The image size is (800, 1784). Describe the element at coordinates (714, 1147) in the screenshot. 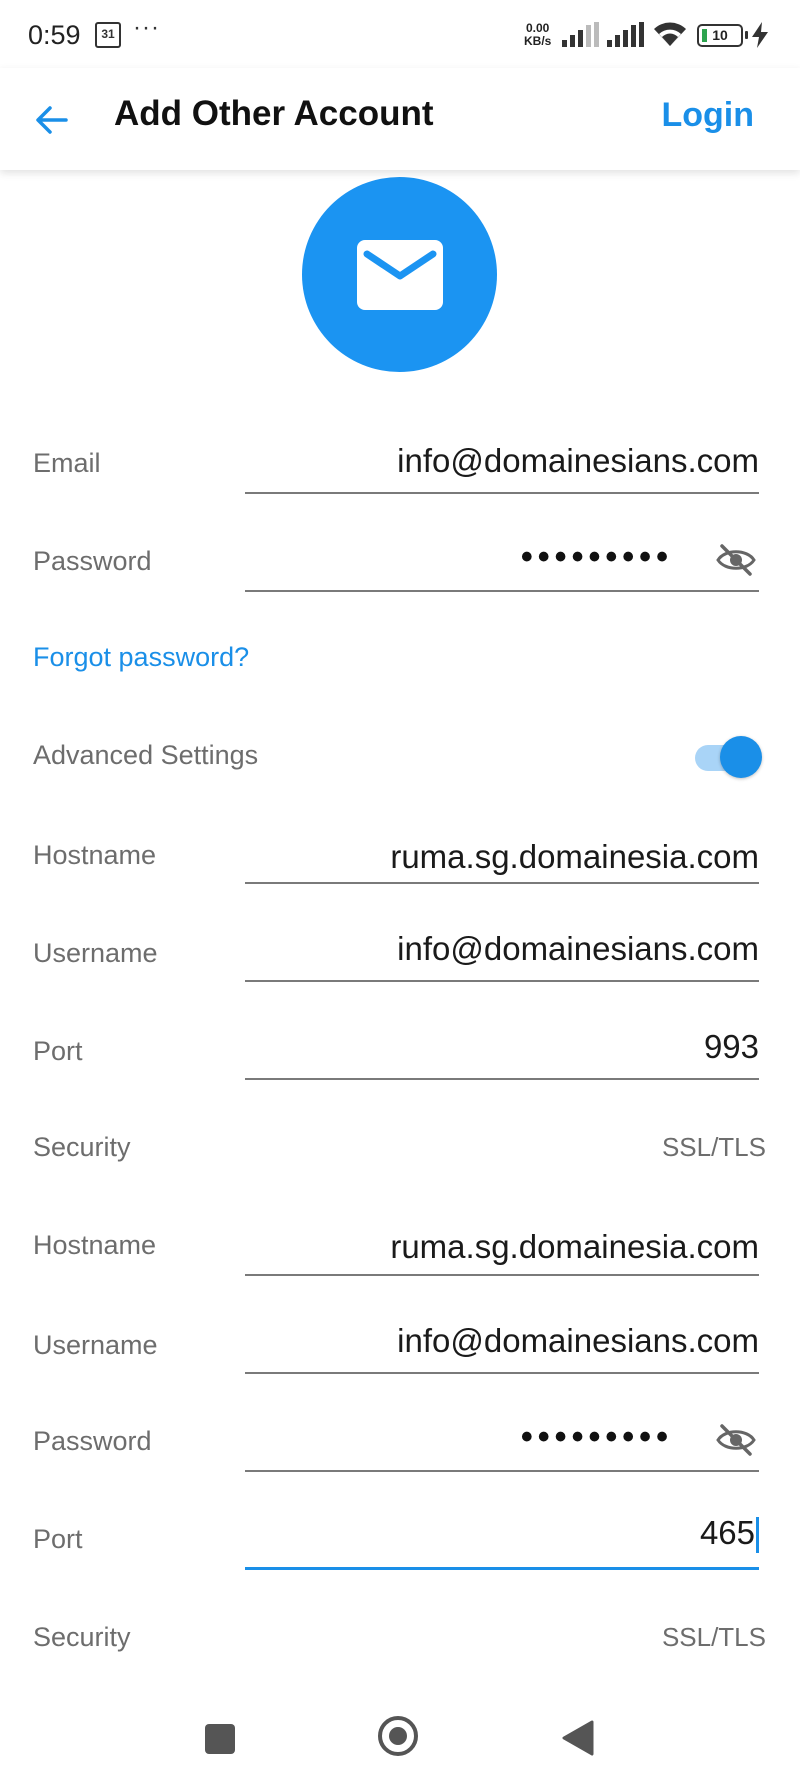

I see `incoming-security-value: SSL/TLS` at that location.